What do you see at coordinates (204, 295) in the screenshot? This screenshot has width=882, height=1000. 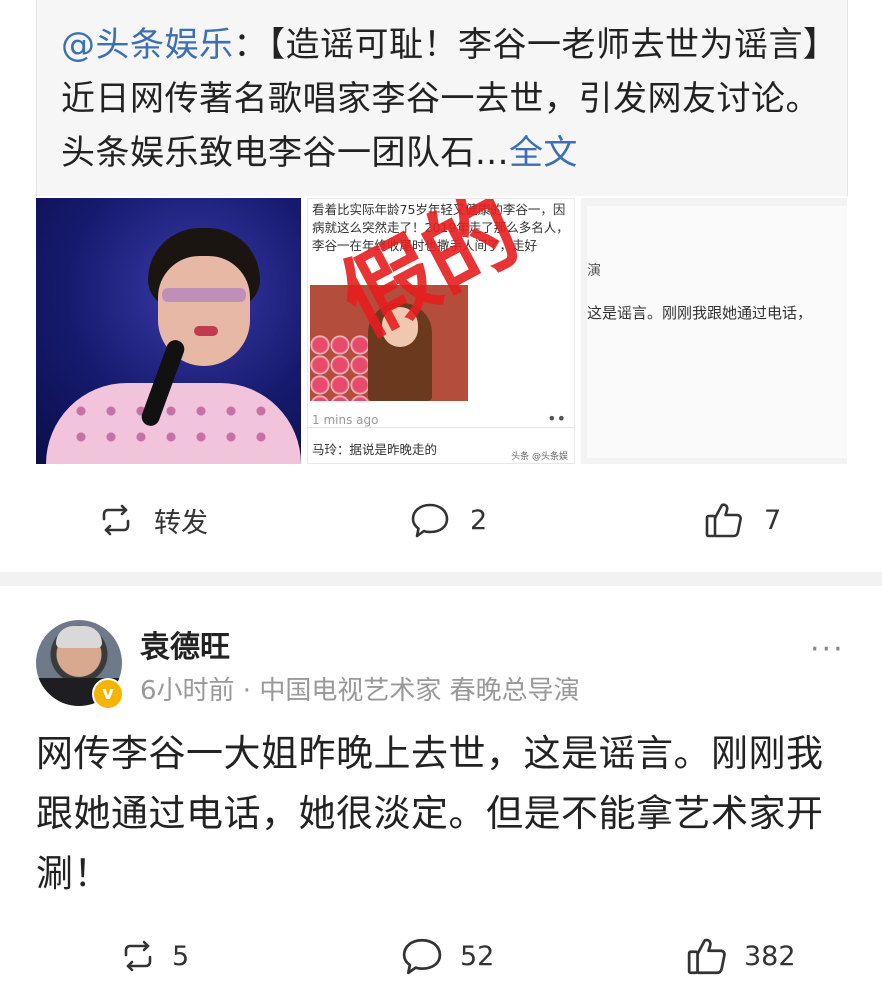 I see `photo-glasses` at bounding box center [204, 295].